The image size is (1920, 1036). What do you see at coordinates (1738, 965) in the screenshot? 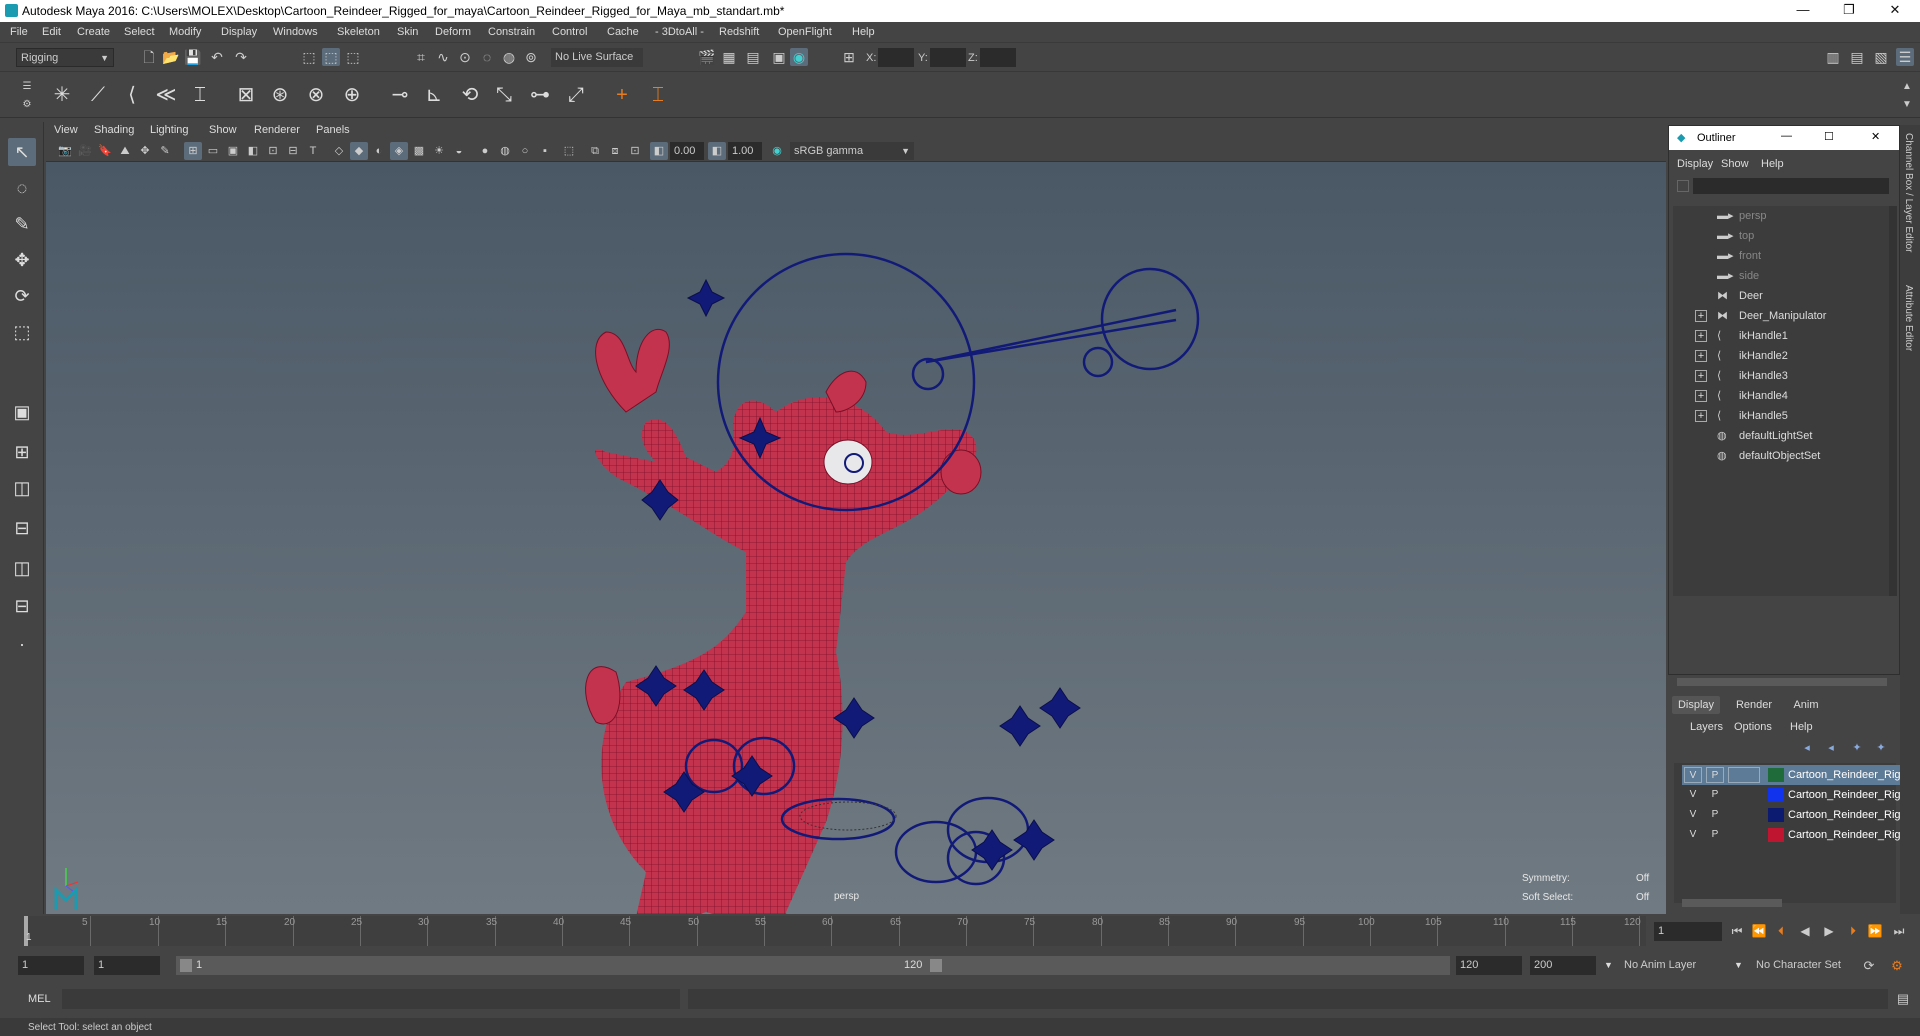
I see `chevron-down-icon: ▼` at bounding box center [1738, 965].